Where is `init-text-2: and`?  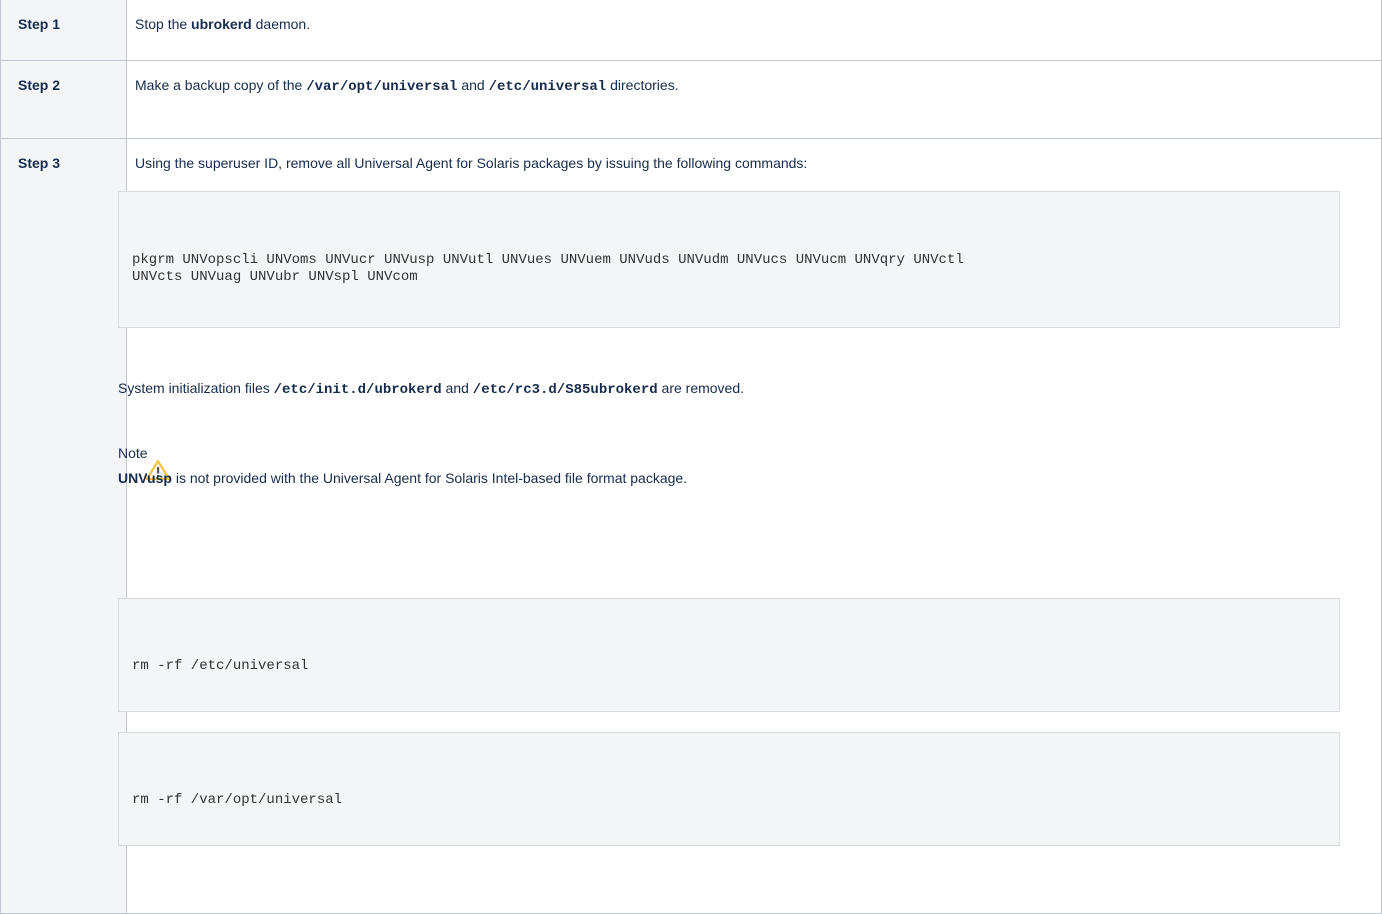 init-text-2: and is located at coordinates (457, 388).